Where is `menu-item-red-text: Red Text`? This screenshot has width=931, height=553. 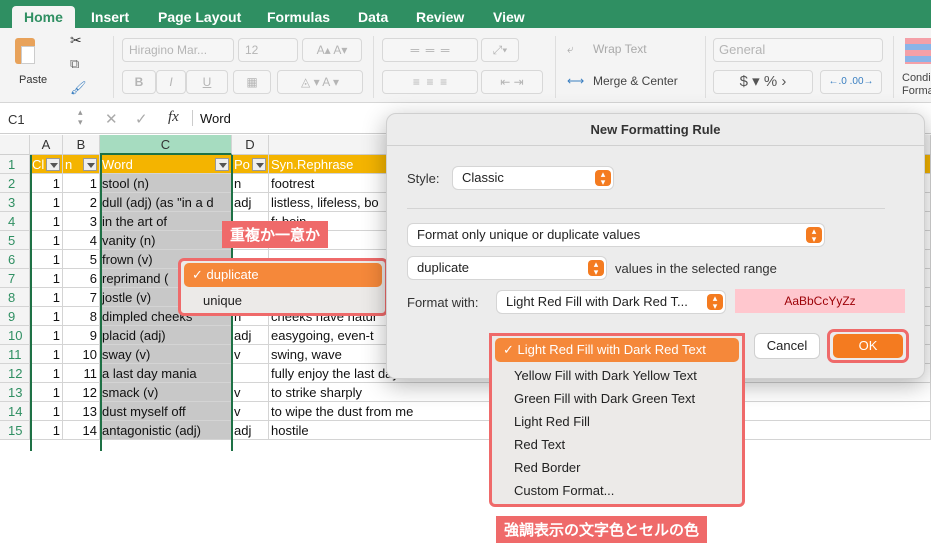 menu-item-red-text: Red Text is located at coordinates (617, 444).